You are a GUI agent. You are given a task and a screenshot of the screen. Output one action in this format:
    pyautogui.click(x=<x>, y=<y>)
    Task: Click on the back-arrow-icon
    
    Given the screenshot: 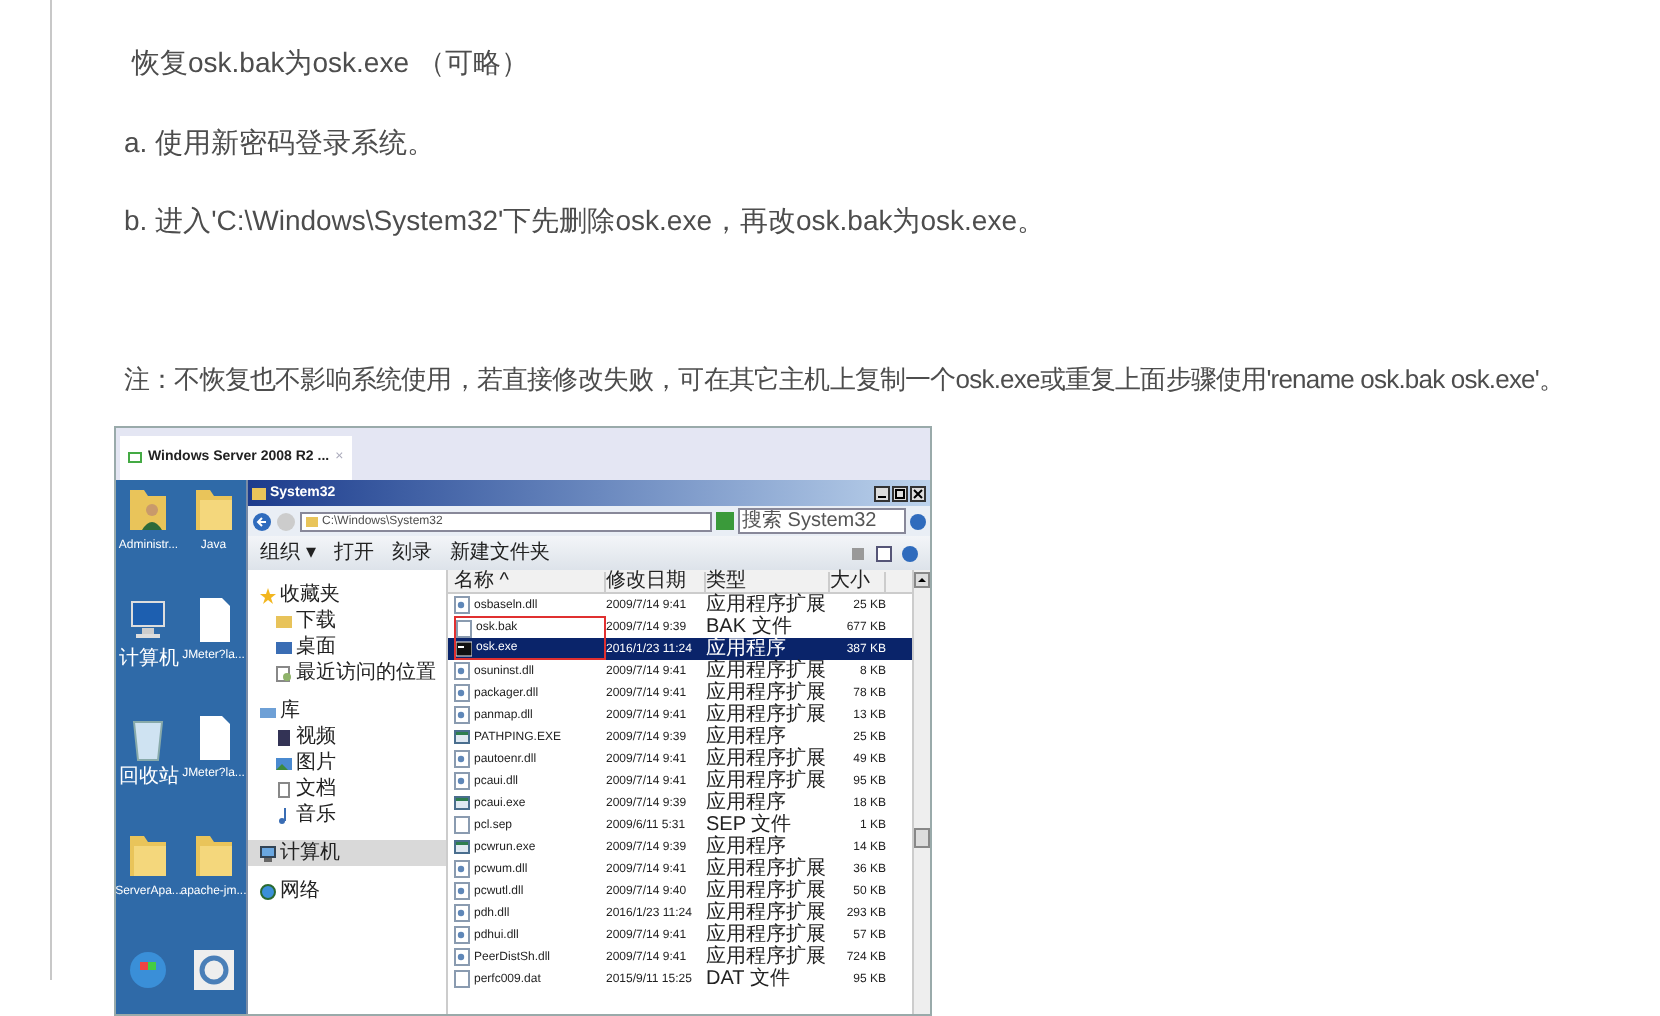 What is the action you would take?
    pyautogui.click(x=262, y=521)
    